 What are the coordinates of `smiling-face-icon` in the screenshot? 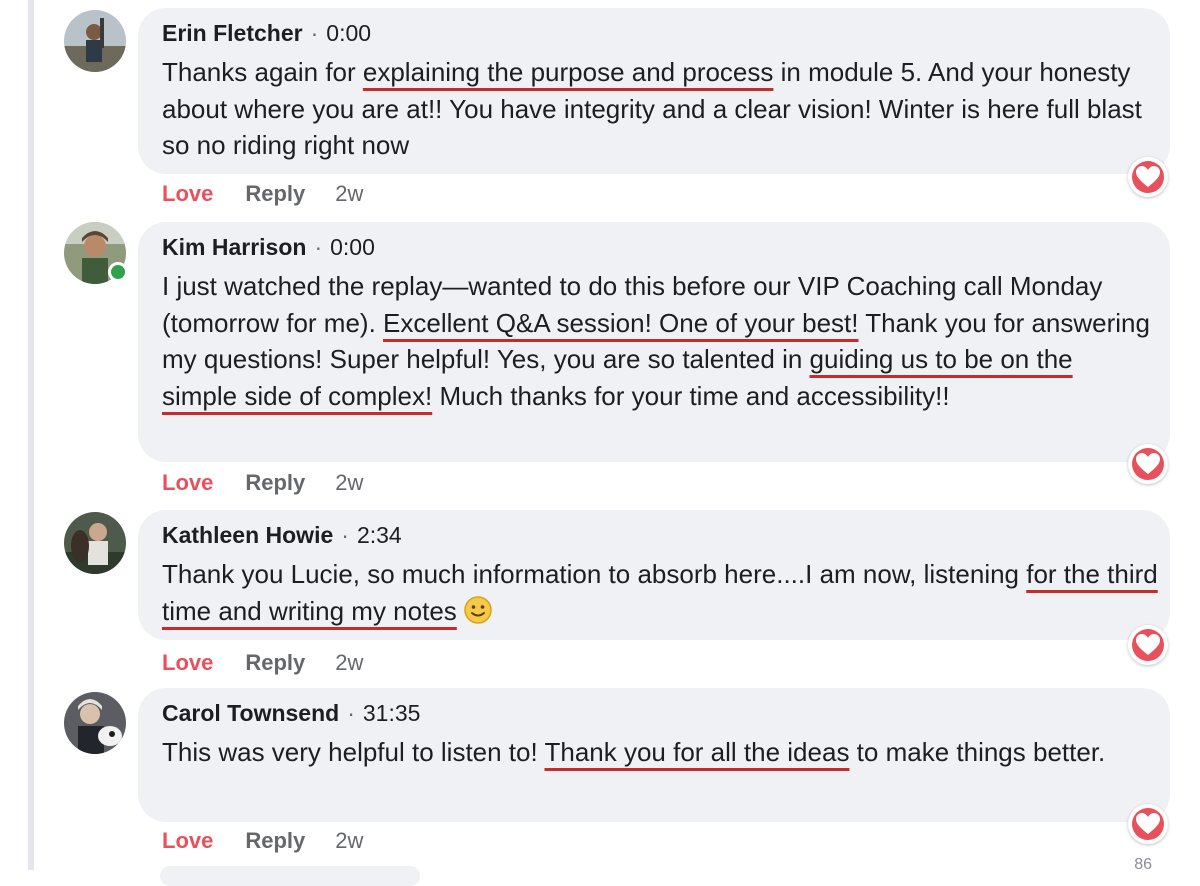 It's located at (478, 610).